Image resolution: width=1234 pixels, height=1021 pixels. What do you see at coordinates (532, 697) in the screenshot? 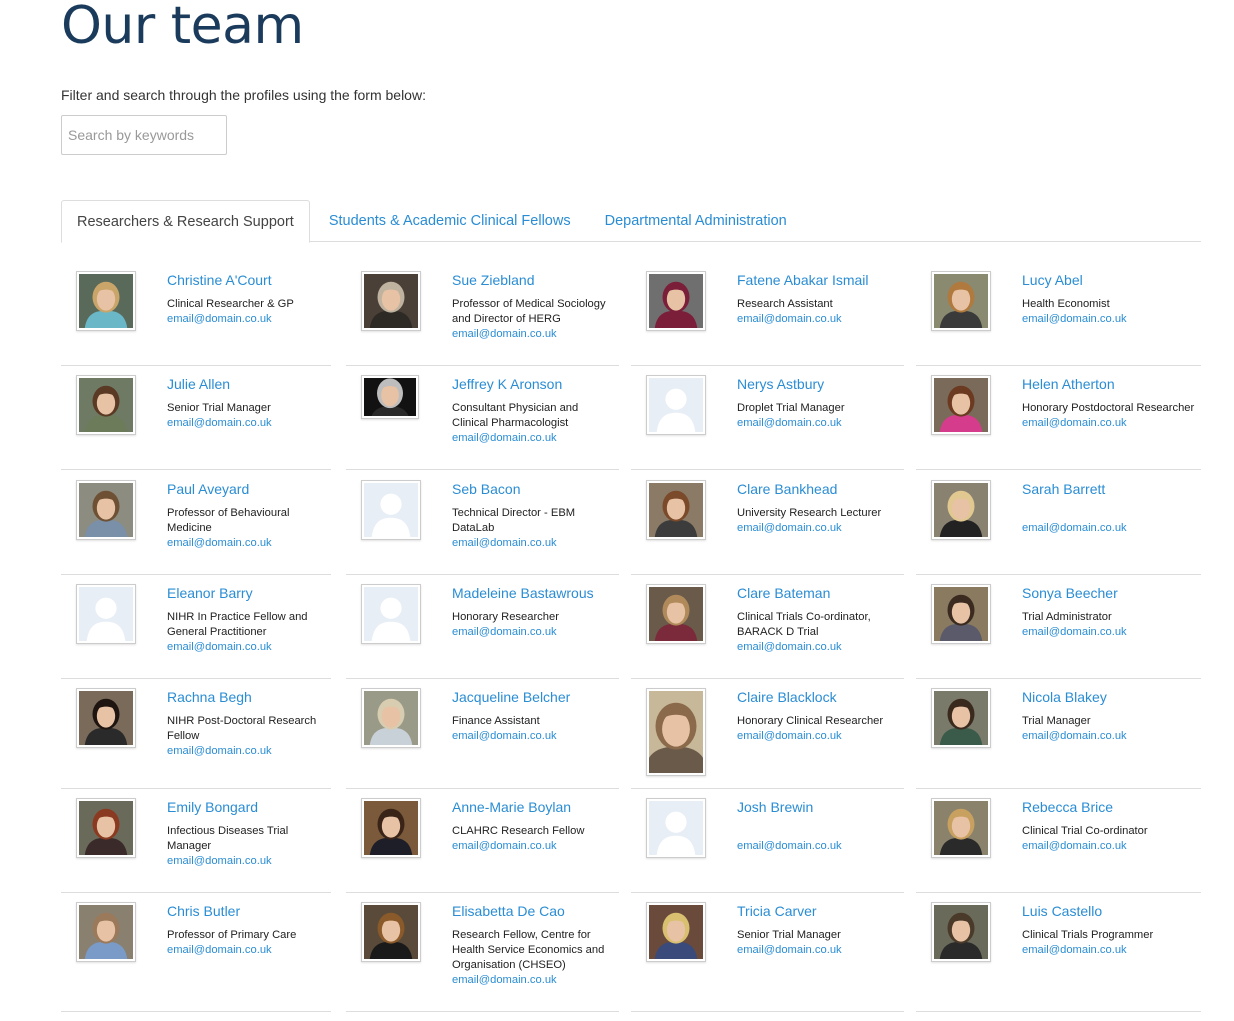
I see `member-name-link: Jacqueline Belcher` at bounding box center [532, 697].